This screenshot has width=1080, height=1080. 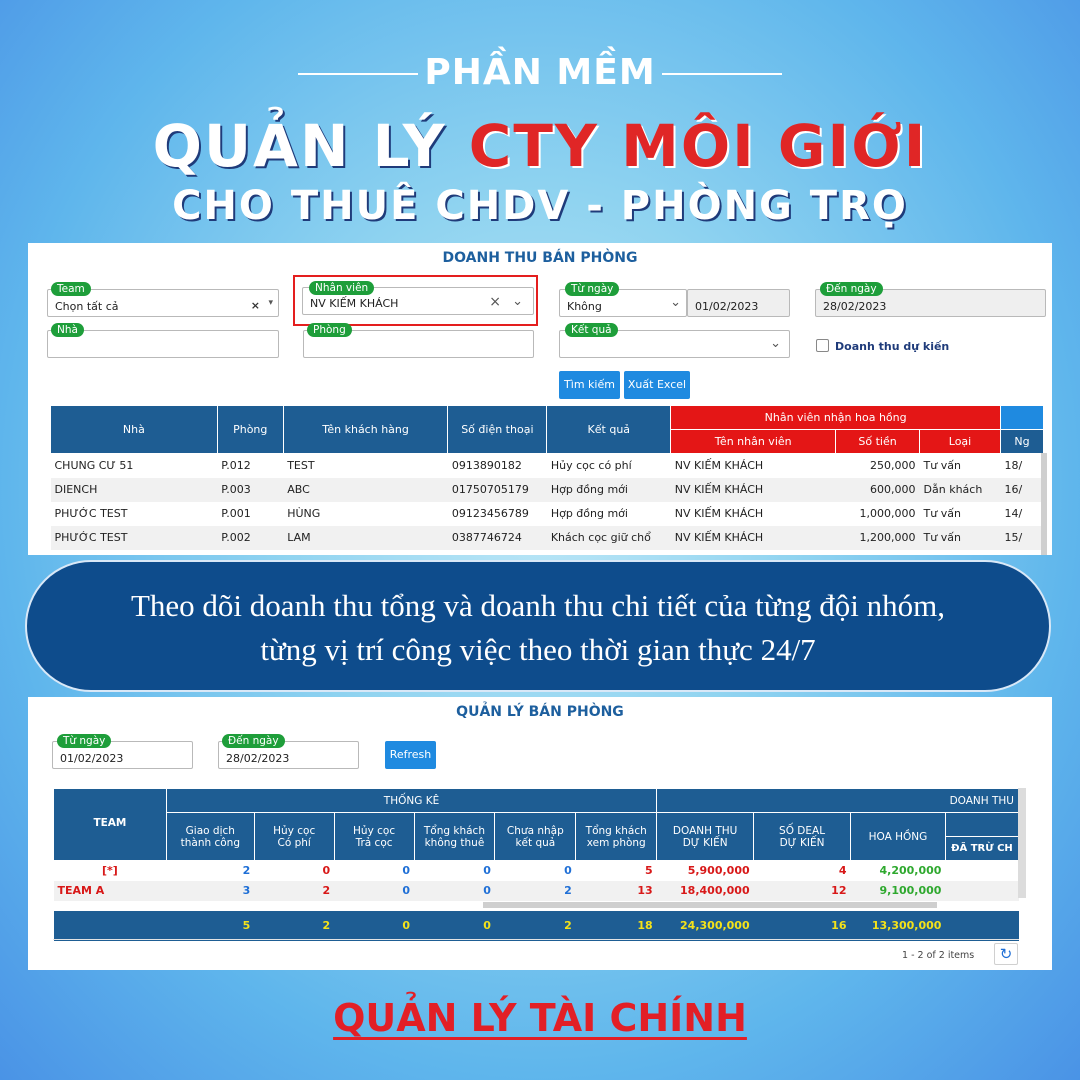 I want to click on col-house: Nhà, so click(x=134, y=429).